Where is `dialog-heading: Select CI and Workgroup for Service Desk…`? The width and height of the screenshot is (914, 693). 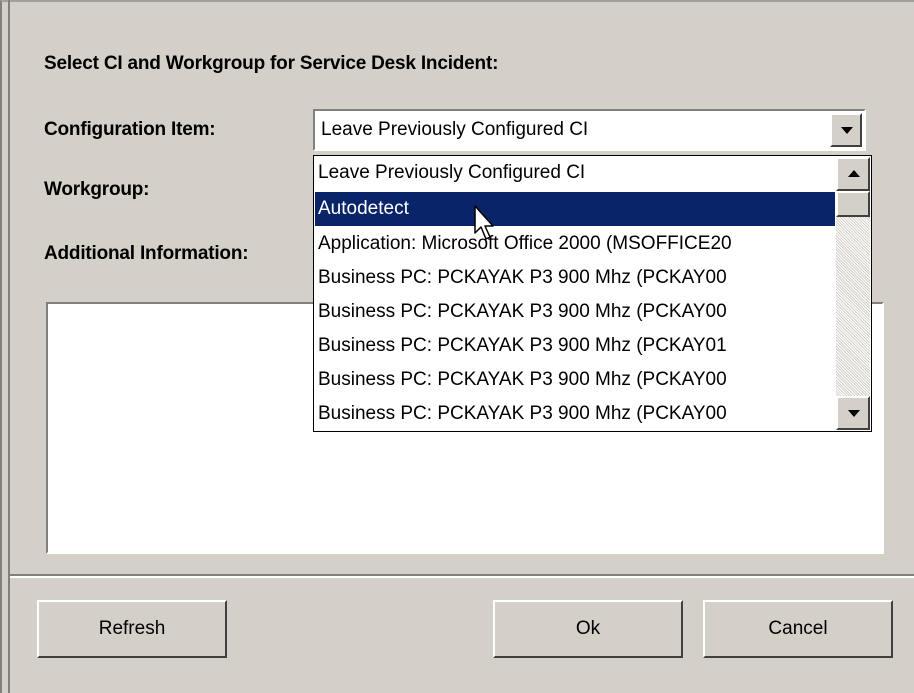
dialog-heading: Select CI and Workgroup for Service Desk… is located at coordinates (271, 63).